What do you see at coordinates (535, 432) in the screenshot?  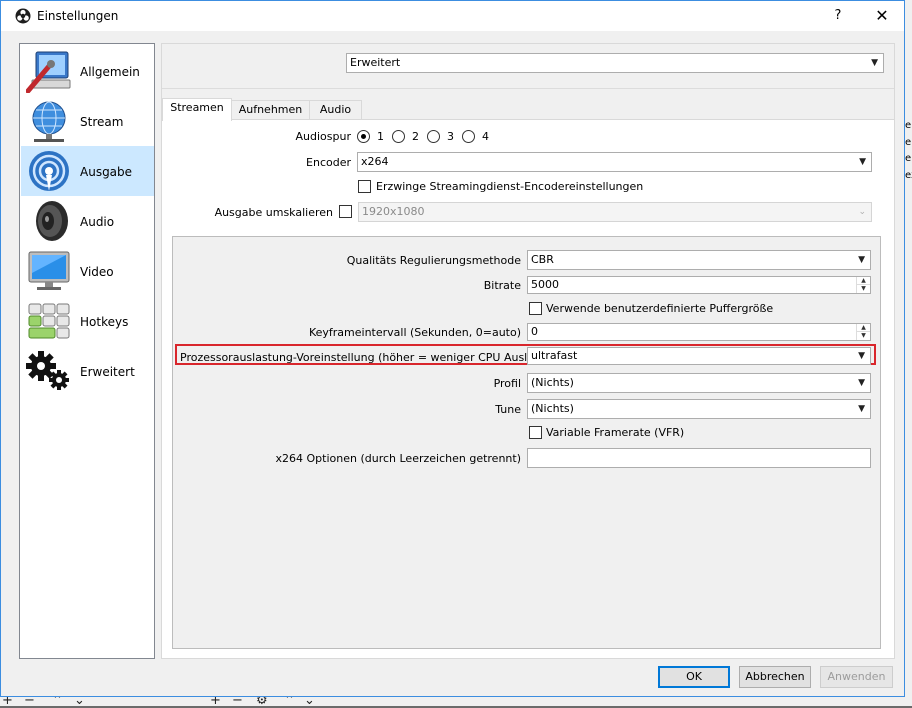 I see `vfr-checkbox` at bounding box center [535, 432].